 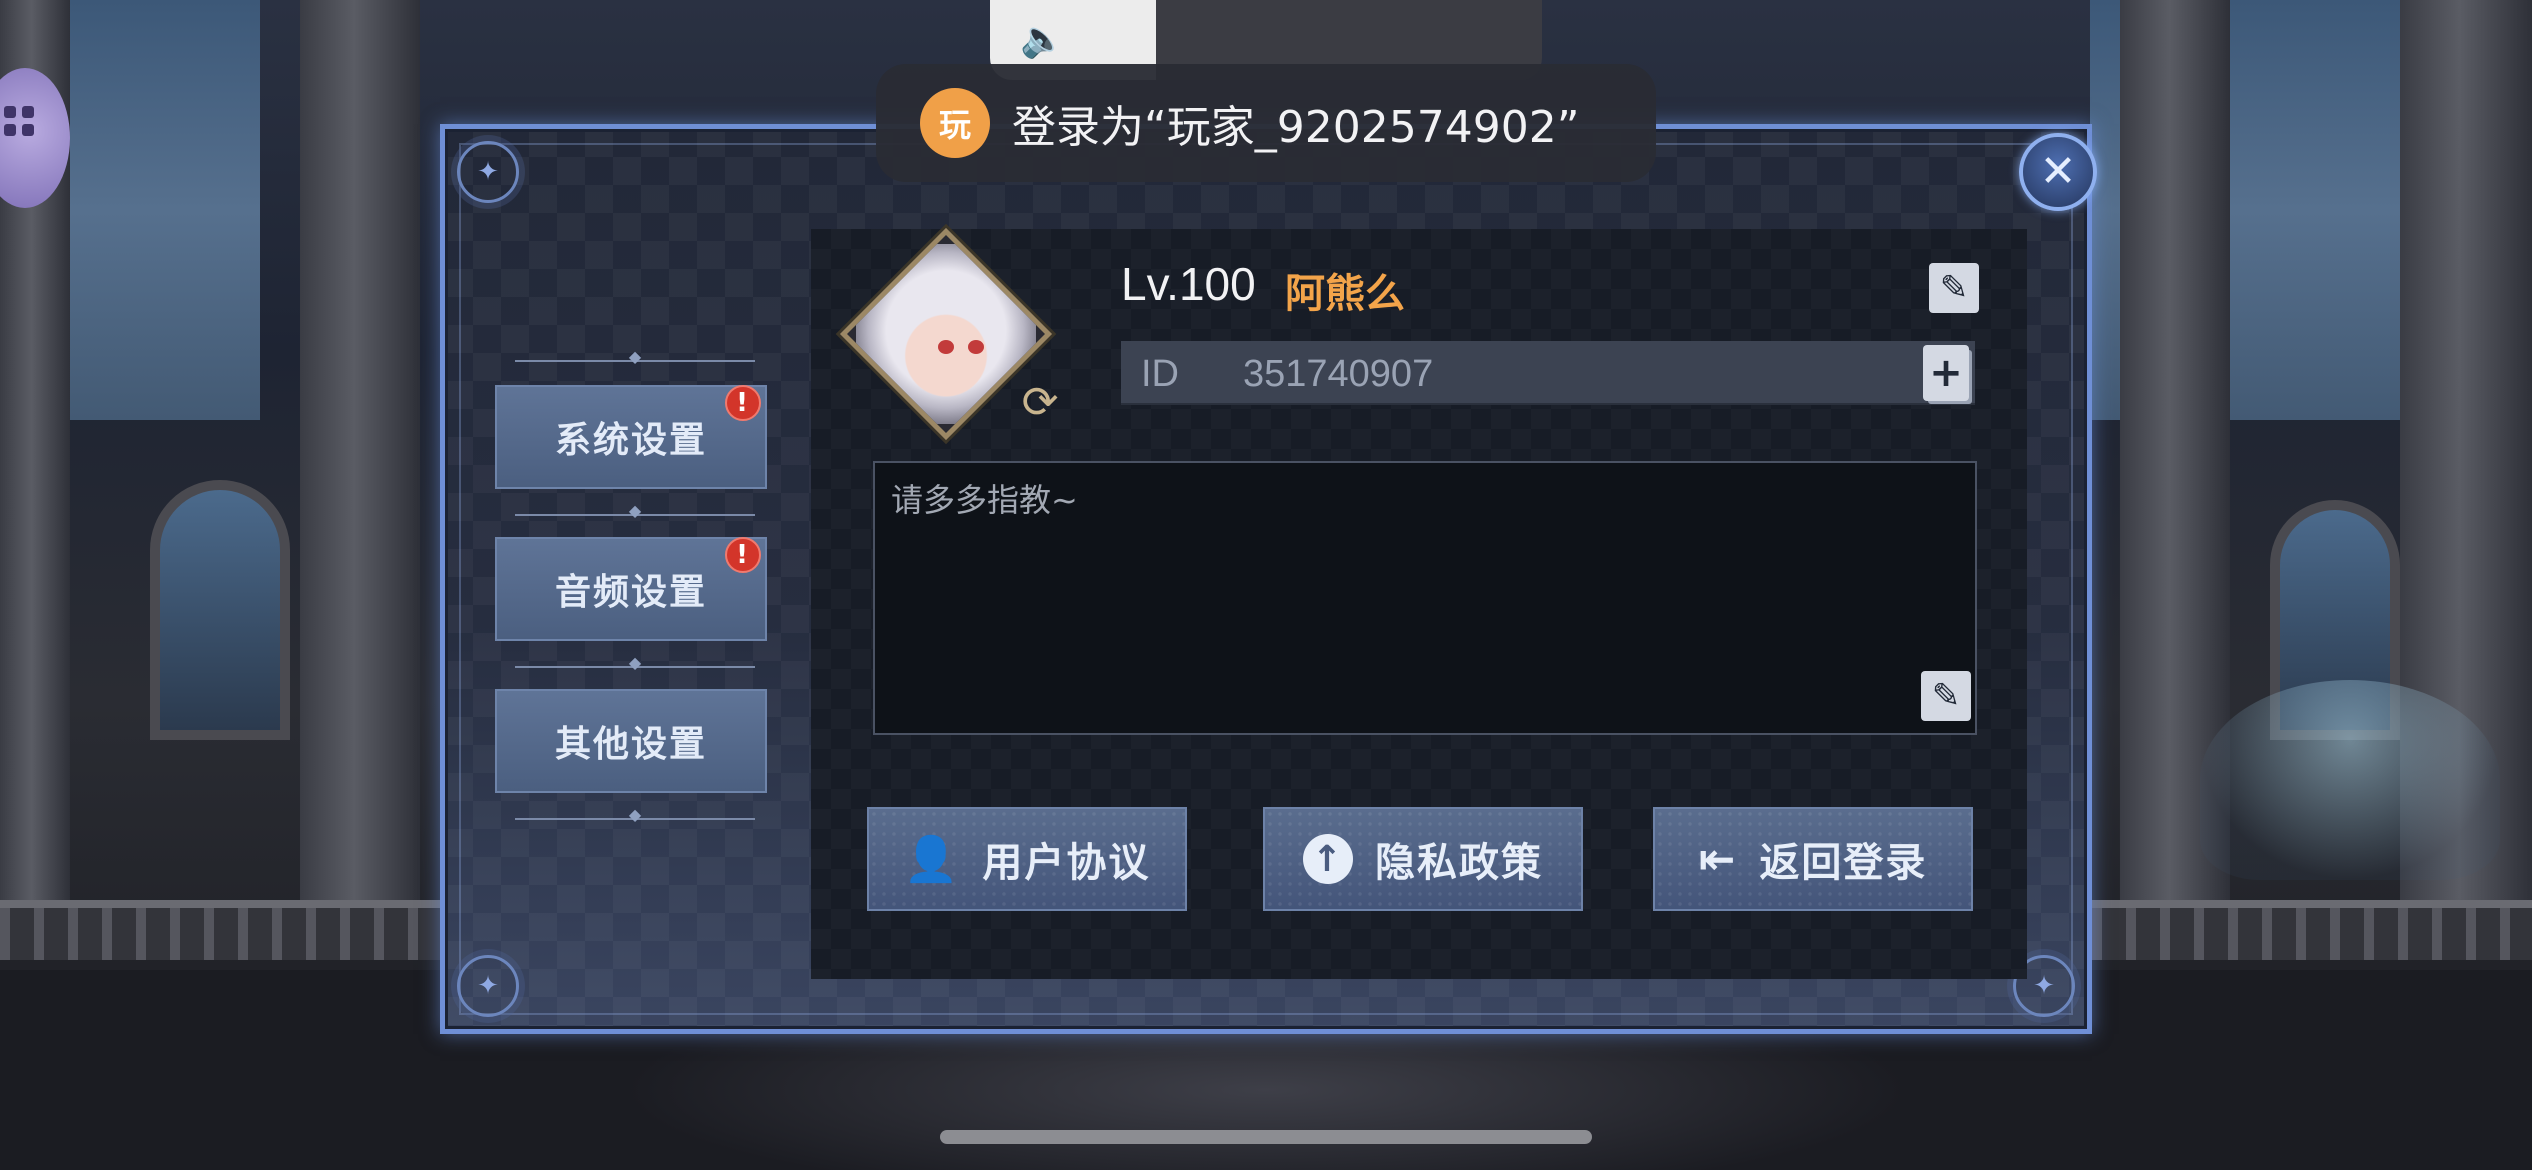 What do you see at coordinates (1328, 859) in the screenshot?
I see `upload-icon: ↑` at bounding box center [1328, 859].